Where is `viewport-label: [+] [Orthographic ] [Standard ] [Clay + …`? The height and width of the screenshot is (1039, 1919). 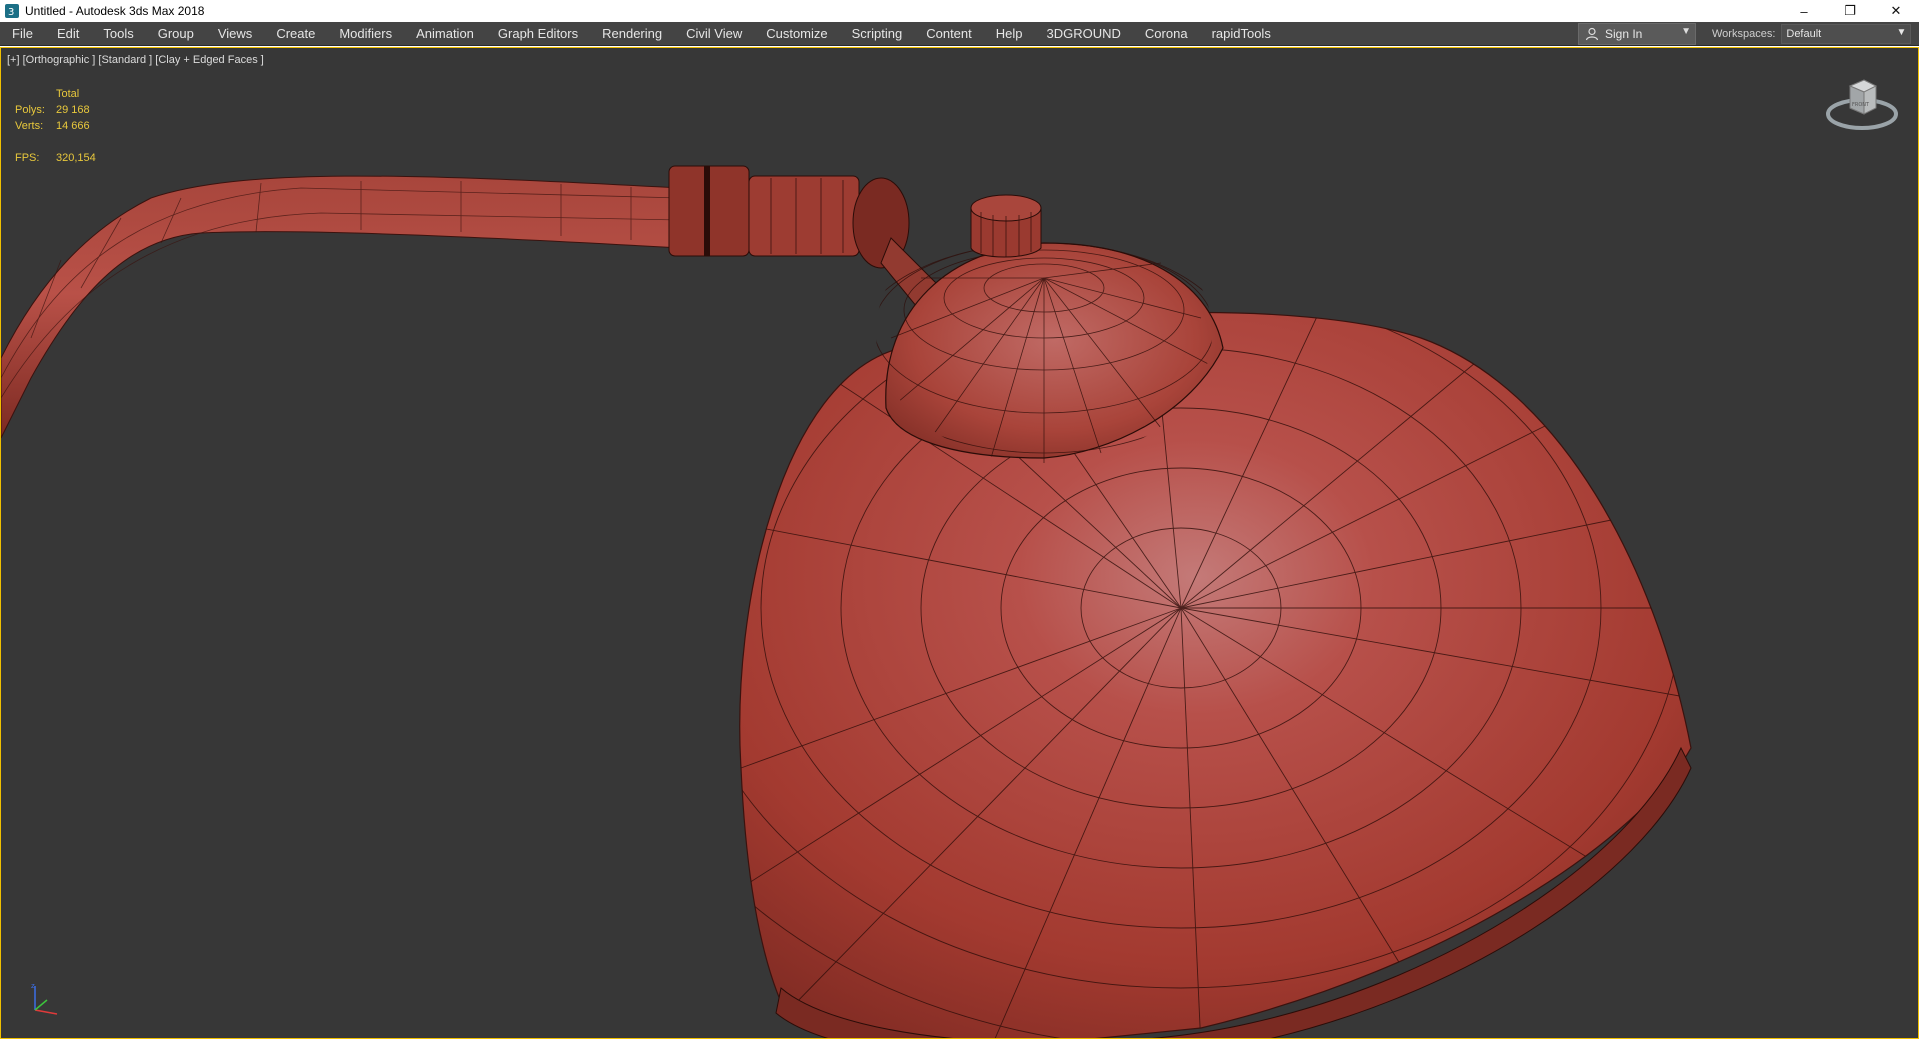
viewport-label: [+] [Orthographic ] [Standard ] [Clay + … is located at coordinates (135, 60).